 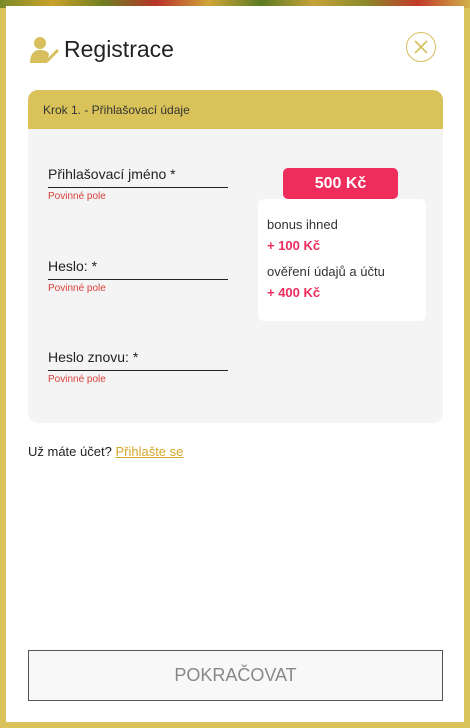 What do you see at coordinates (45, 50) in the screenshot?
I see `user-check-icon` at bounding box center [45, 50].